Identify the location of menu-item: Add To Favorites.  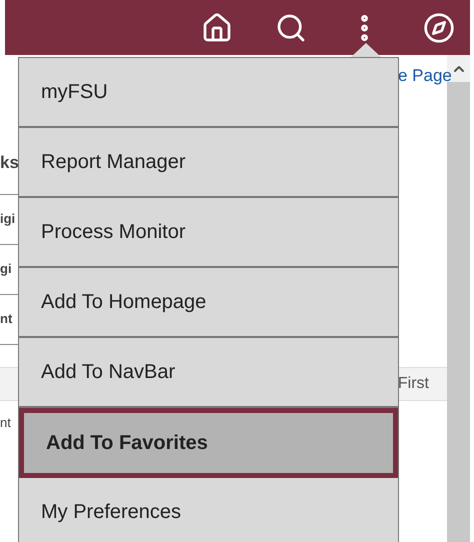
(208, 443).